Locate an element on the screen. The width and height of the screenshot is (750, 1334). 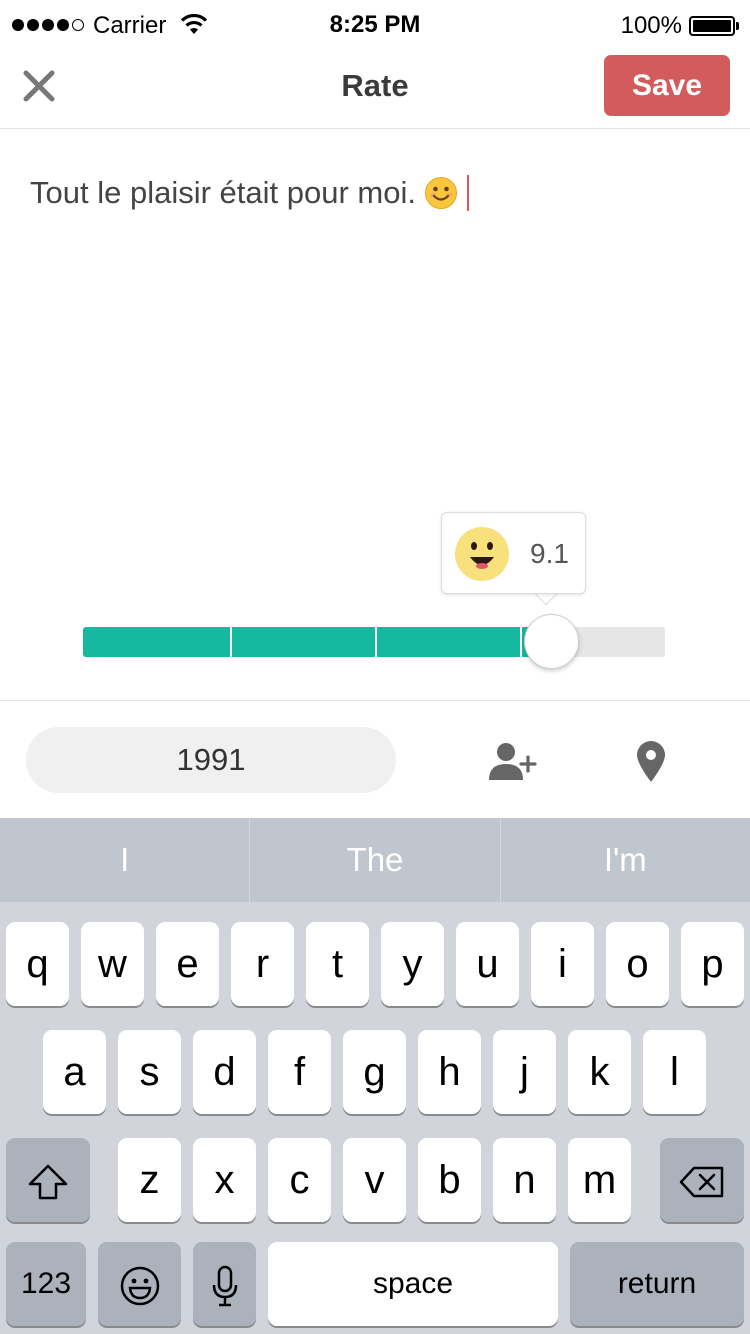
key-y: y is located at coordinates (412, 964).